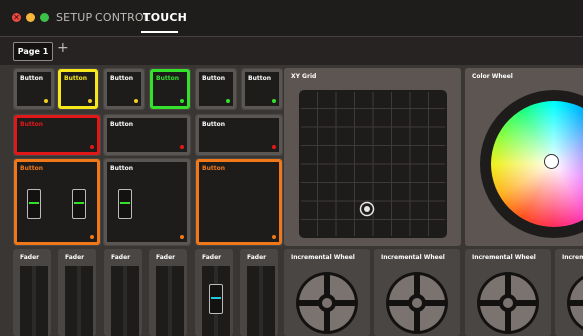 The width and height of the screenshot is (583, 336). I want to click on close-icon: ✕, so click(16, 17).